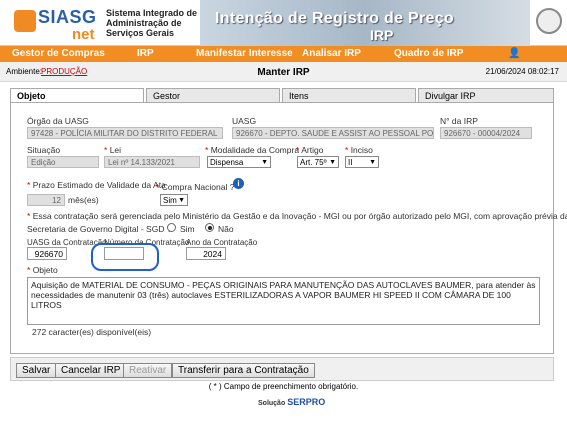  What do you see at coordinates (44, 150) in the screenshot?
I see `situacao-label: Situação` at bounding box center [44, 150].